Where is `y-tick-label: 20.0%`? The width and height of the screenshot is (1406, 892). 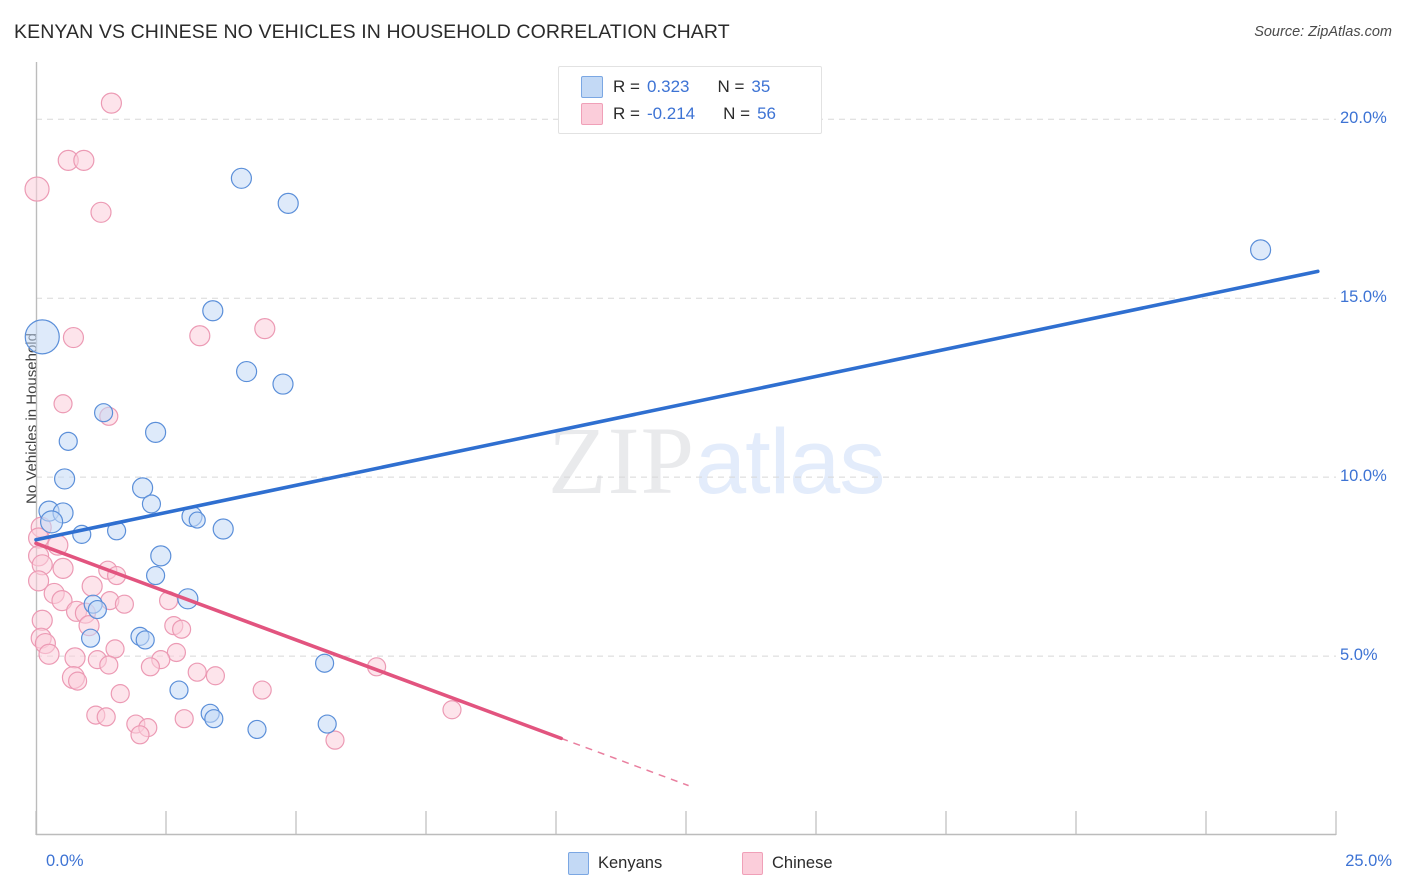 y-tick-label: 20.0% is located at coordinates (1363, 118).